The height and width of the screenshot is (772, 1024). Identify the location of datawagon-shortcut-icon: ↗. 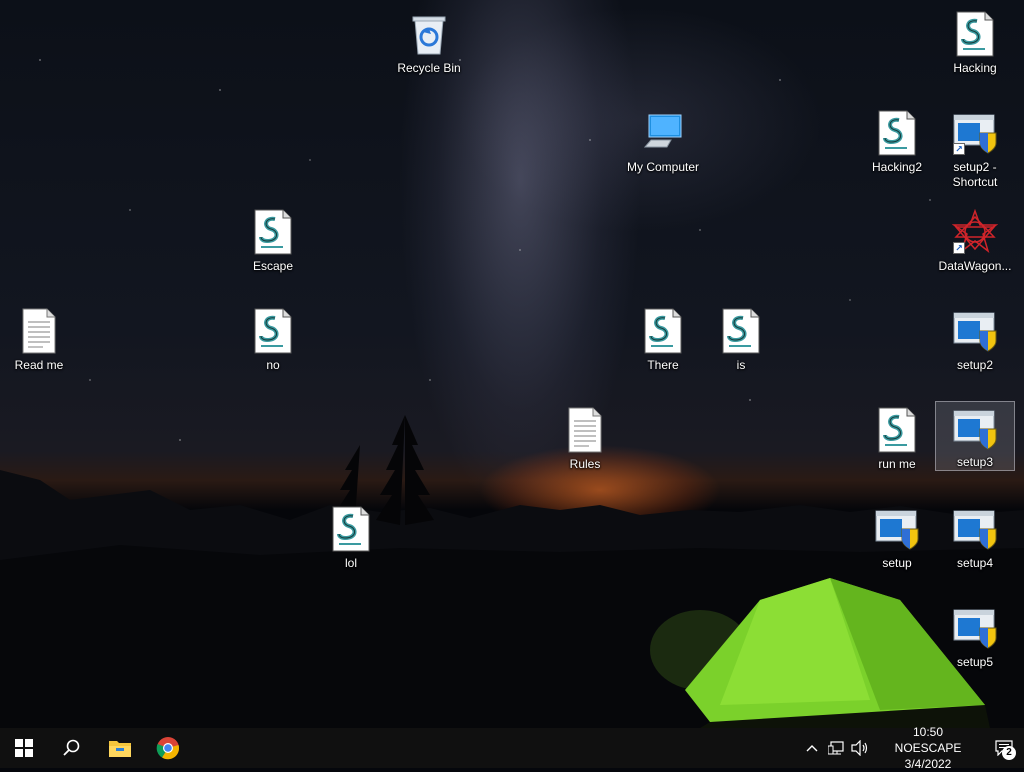
(975, 232).